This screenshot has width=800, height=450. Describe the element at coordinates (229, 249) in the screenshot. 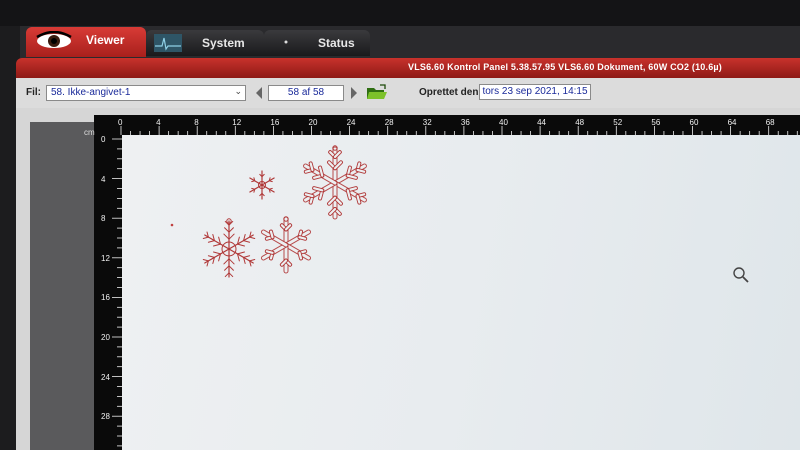

I see `snowflake-detailed` at that location.